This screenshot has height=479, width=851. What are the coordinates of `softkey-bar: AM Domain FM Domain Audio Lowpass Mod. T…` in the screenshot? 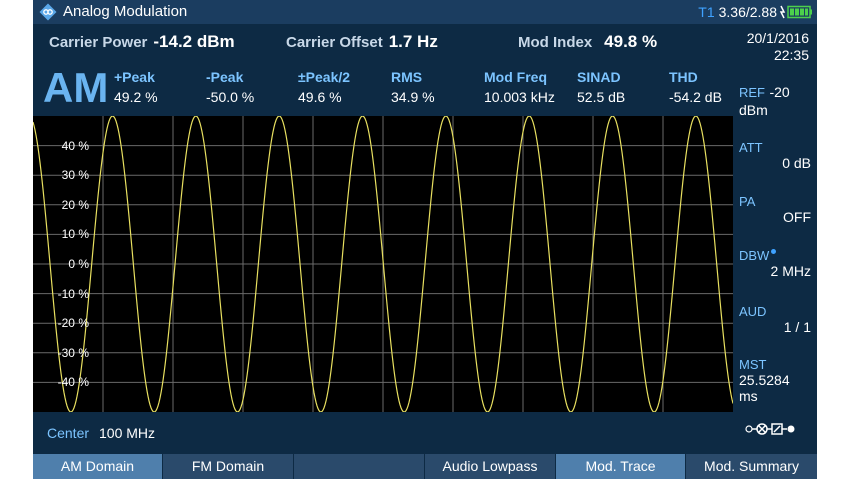 It's located at (425, 466).